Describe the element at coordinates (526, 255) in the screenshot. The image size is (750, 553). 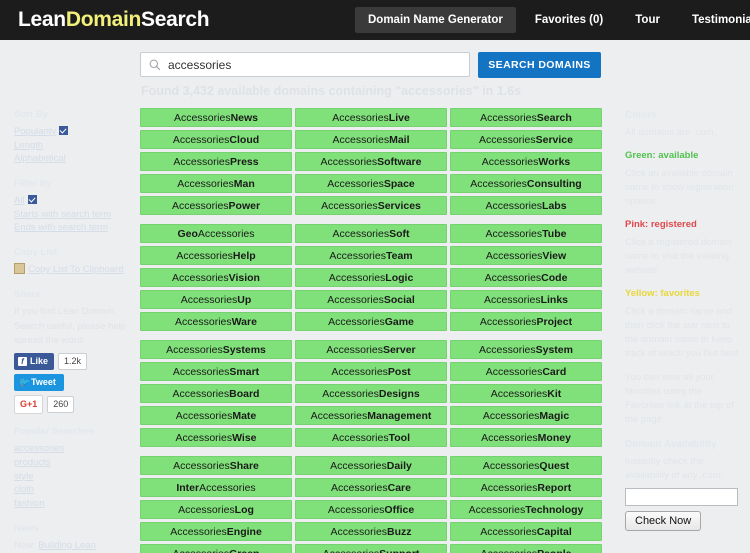
I see `domain-tile: Accessories View` at that location.